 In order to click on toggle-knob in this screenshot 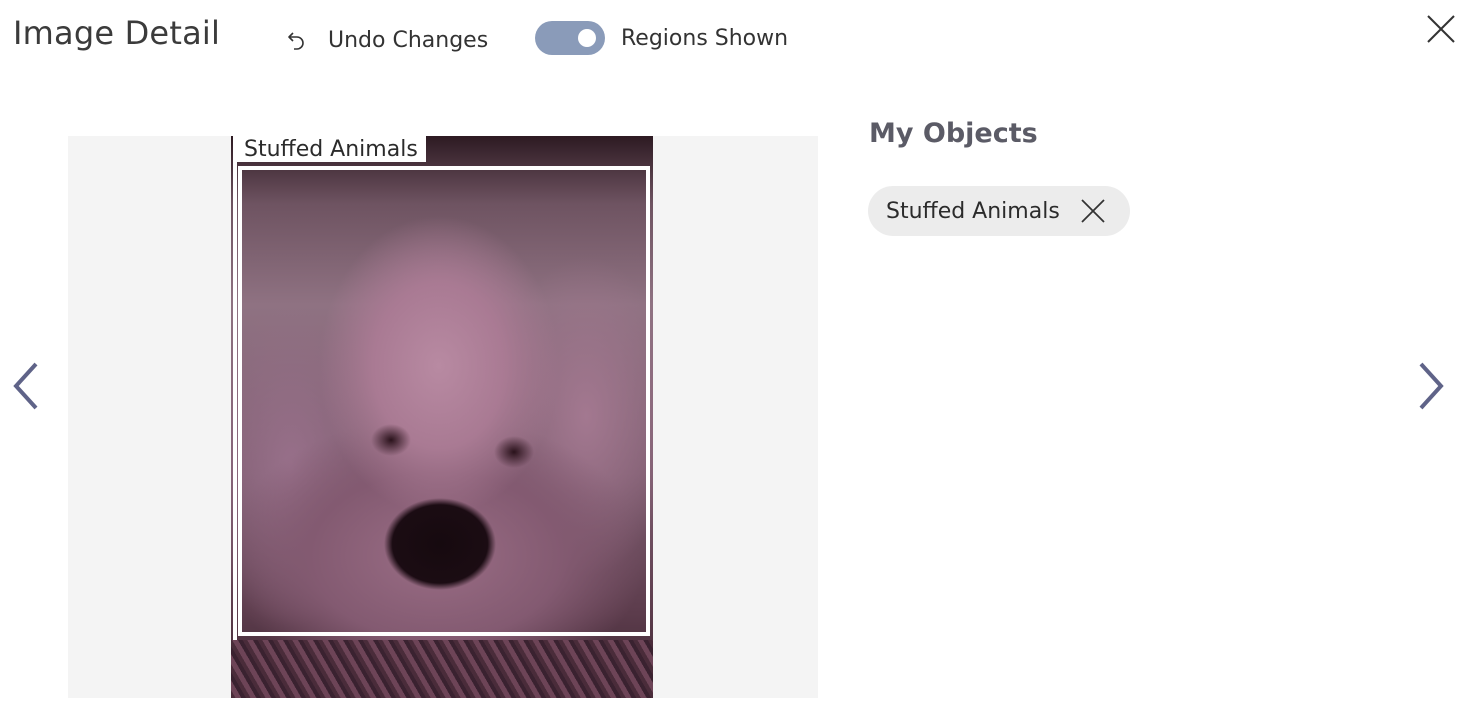, I will do `click(587, 38)`.